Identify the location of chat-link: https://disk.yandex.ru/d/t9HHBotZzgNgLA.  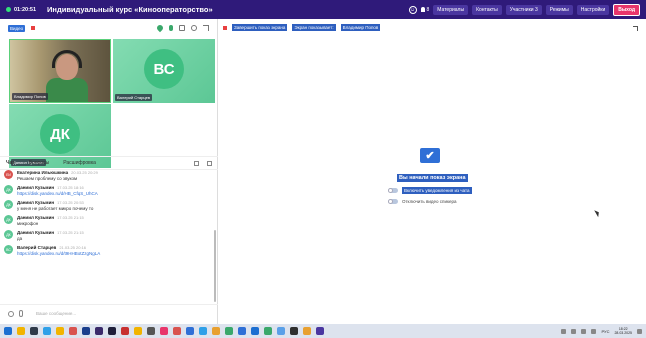
(58, 253).